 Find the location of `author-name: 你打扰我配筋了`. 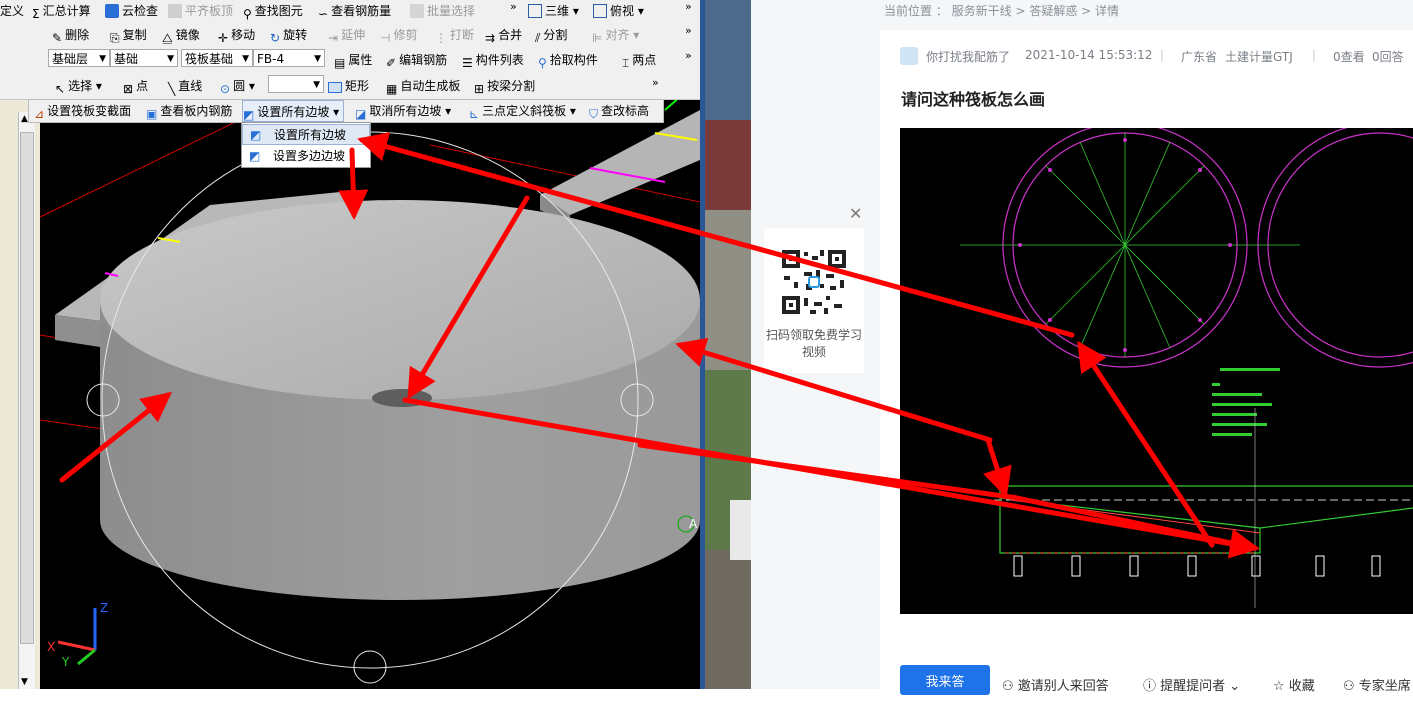

author-name: 你打扰我配筋了 is located at coordinates (968, 56).